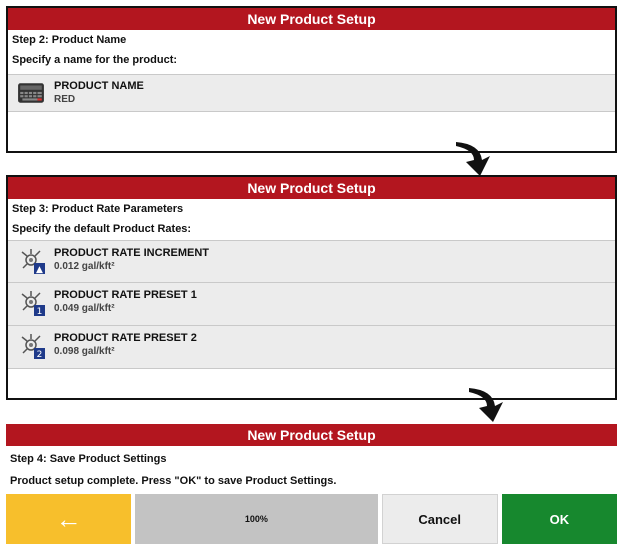  I want to click on product-name-field: PRODUCT NAME RED, so click(311, 93).